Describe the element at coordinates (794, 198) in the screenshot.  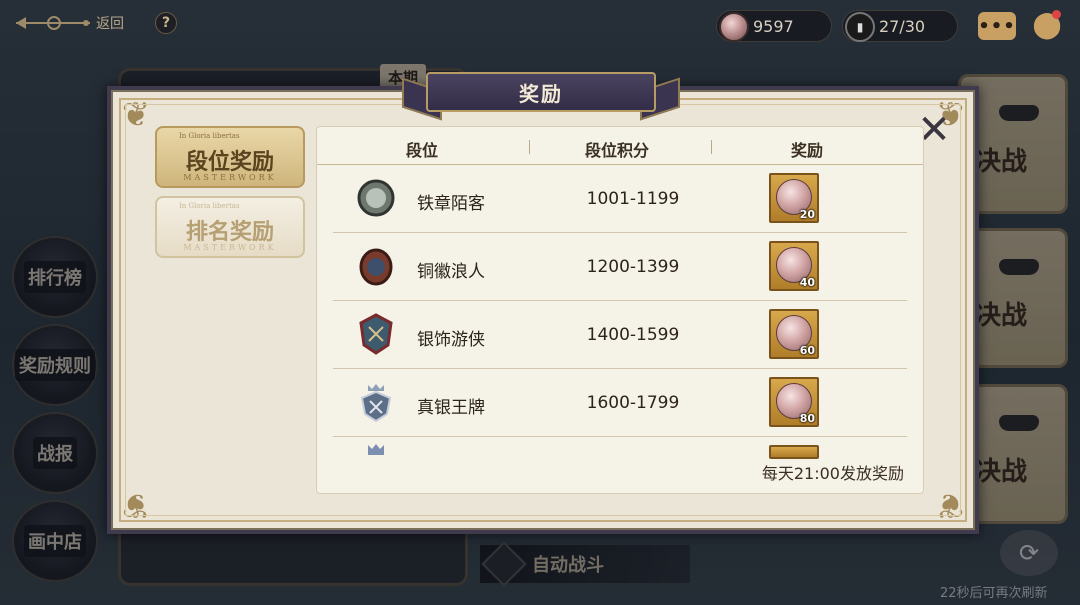
I see `reward-item: 20` at that location.